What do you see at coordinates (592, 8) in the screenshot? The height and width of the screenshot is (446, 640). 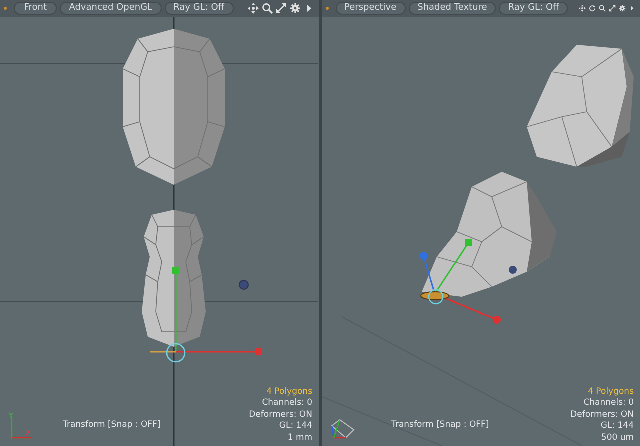 I see `rotate-icon` at bounding box center [592, 8].